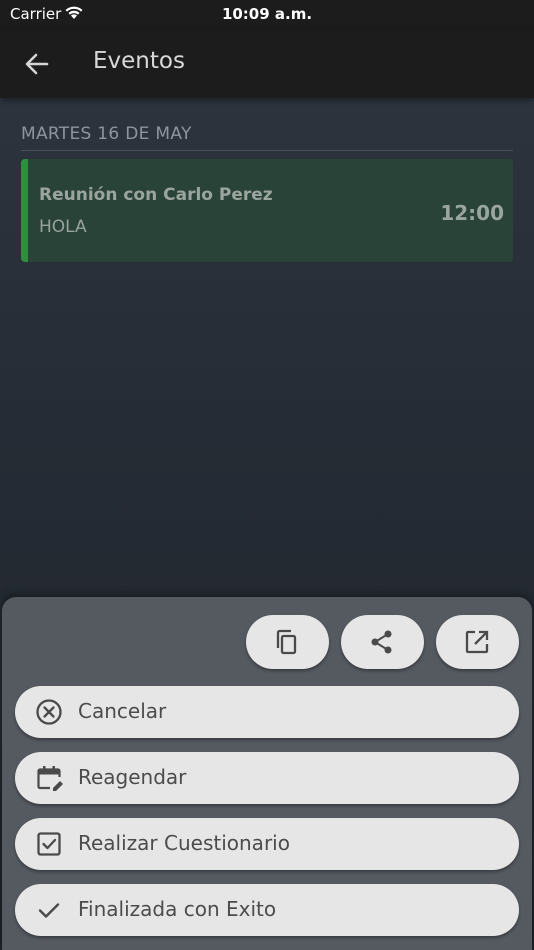 This screenshot has height=950, width=534. Describe the element at coordinates (267, 210) in the screenshot. I see `event-card: Reunión con Carlo Perez HOLA 12:00` at that location.